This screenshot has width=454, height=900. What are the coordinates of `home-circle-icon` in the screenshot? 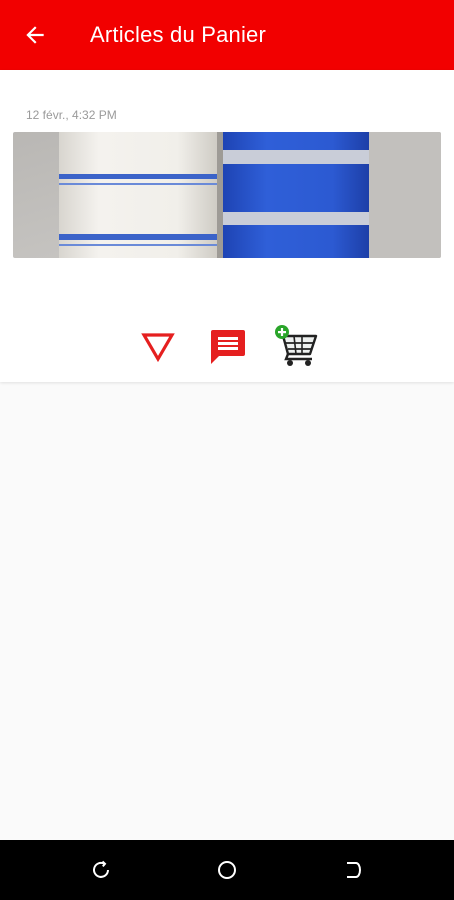 It's located at (227, 870).